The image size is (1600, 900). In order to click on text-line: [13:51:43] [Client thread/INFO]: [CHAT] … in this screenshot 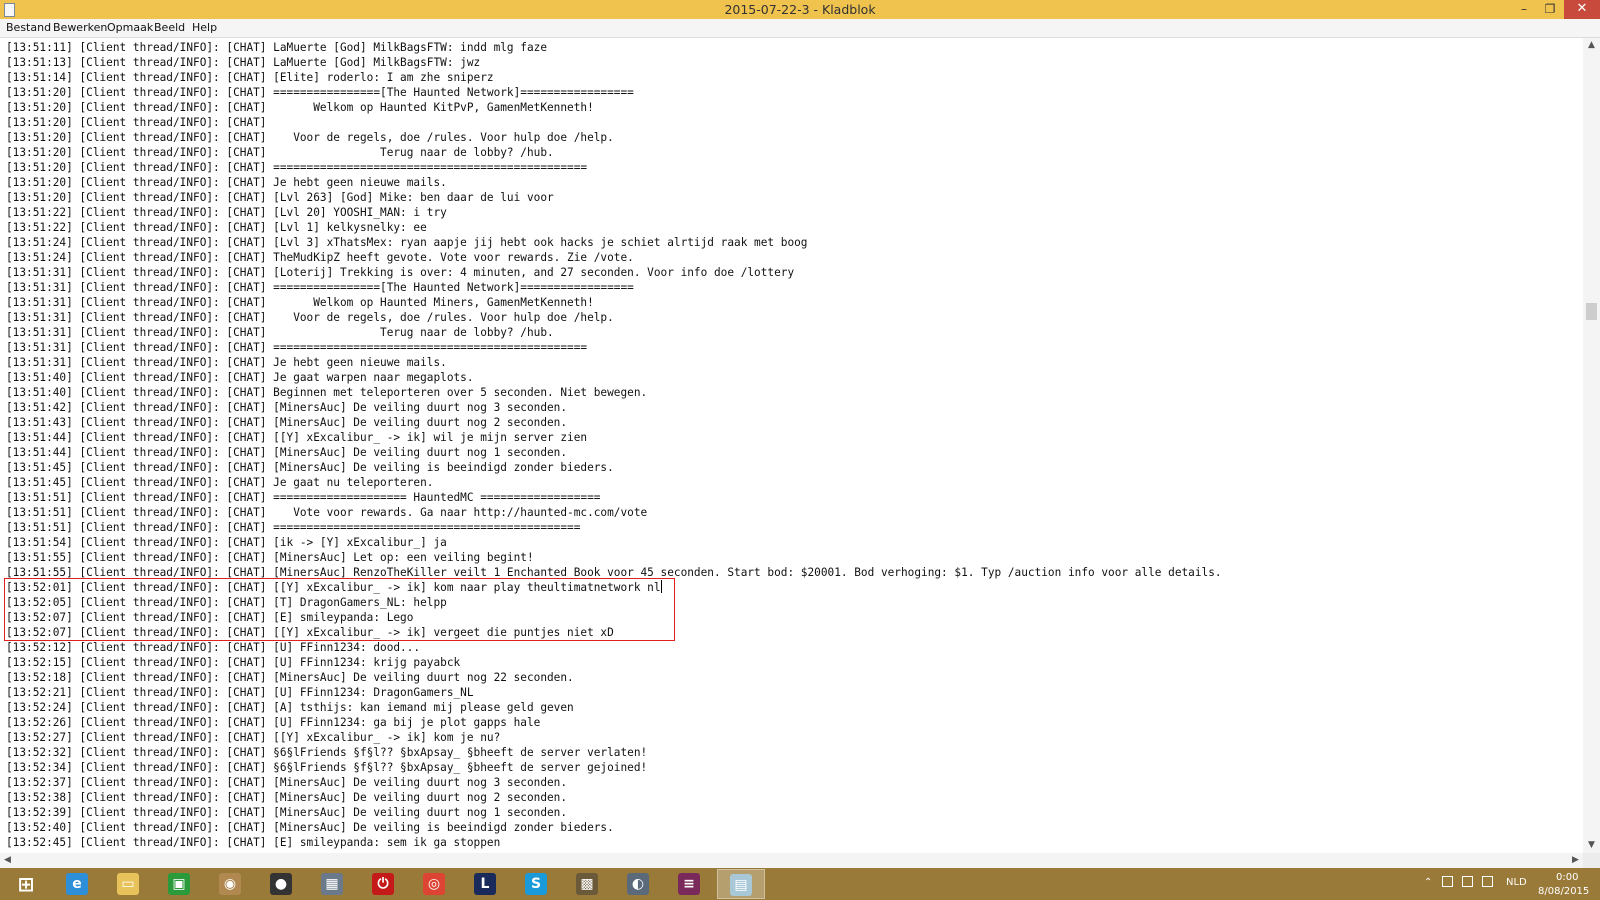, I will do `click(286, 422)`.